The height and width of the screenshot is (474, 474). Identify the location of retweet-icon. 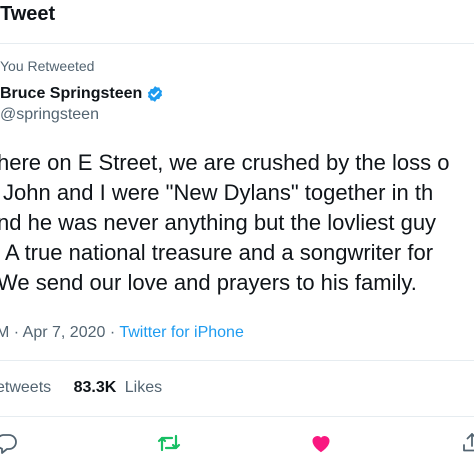
(169, 443).